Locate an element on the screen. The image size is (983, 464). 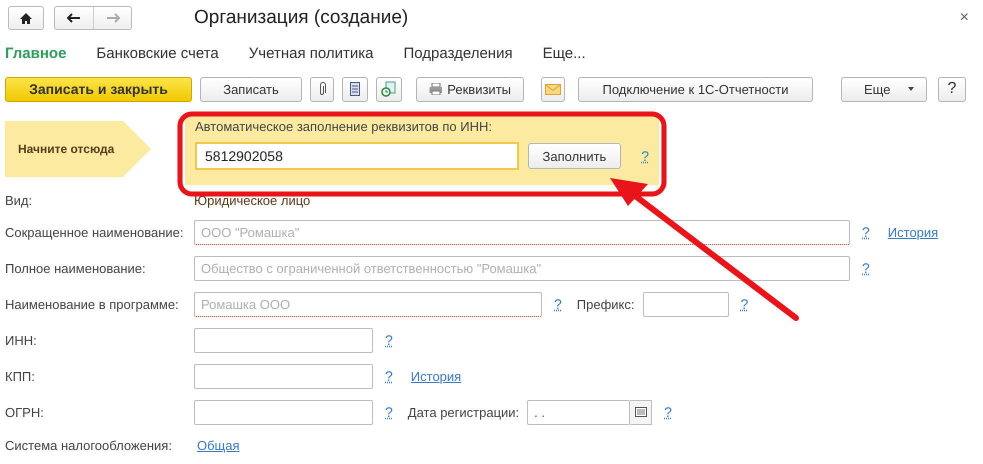
envelope-icon is located at coordinates (553, 89).